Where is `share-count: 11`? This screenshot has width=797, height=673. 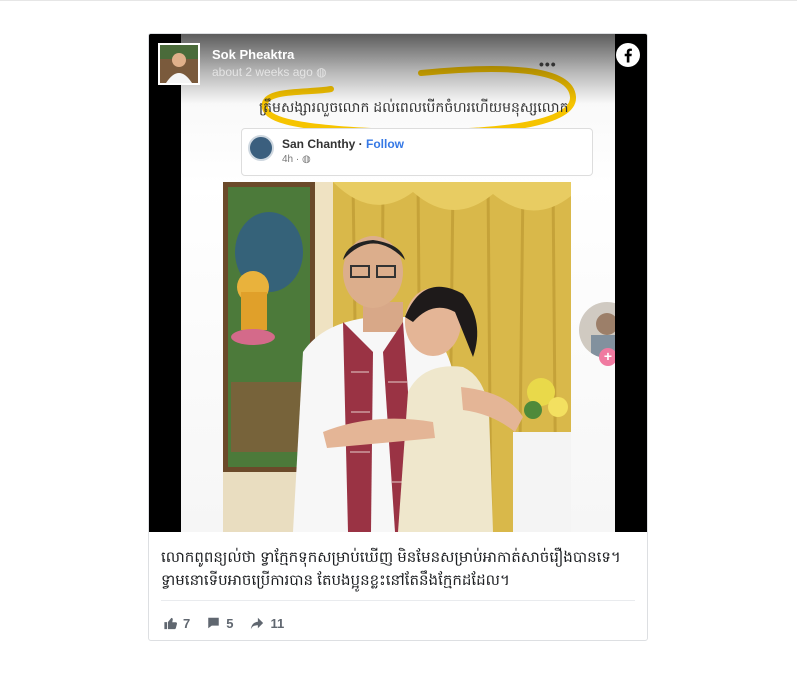 share-count: 11 is located at coordinates (277, 623).